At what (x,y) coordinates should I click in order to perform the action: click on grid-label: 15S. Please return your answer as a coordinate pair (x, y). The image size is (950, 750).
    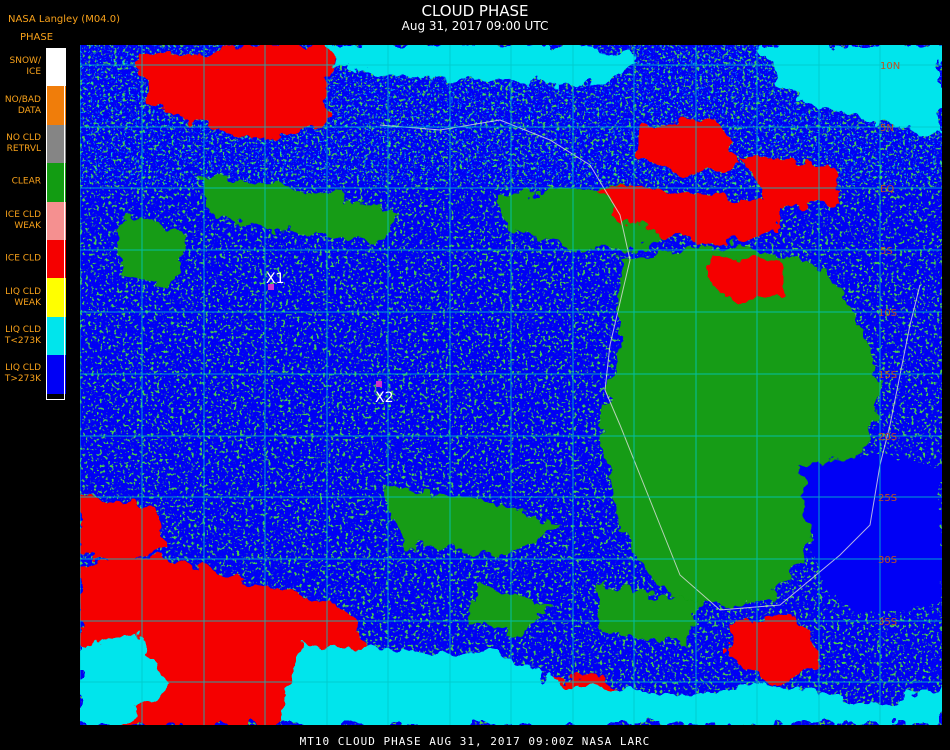
    Looking at the image, I should click on (887, 375).